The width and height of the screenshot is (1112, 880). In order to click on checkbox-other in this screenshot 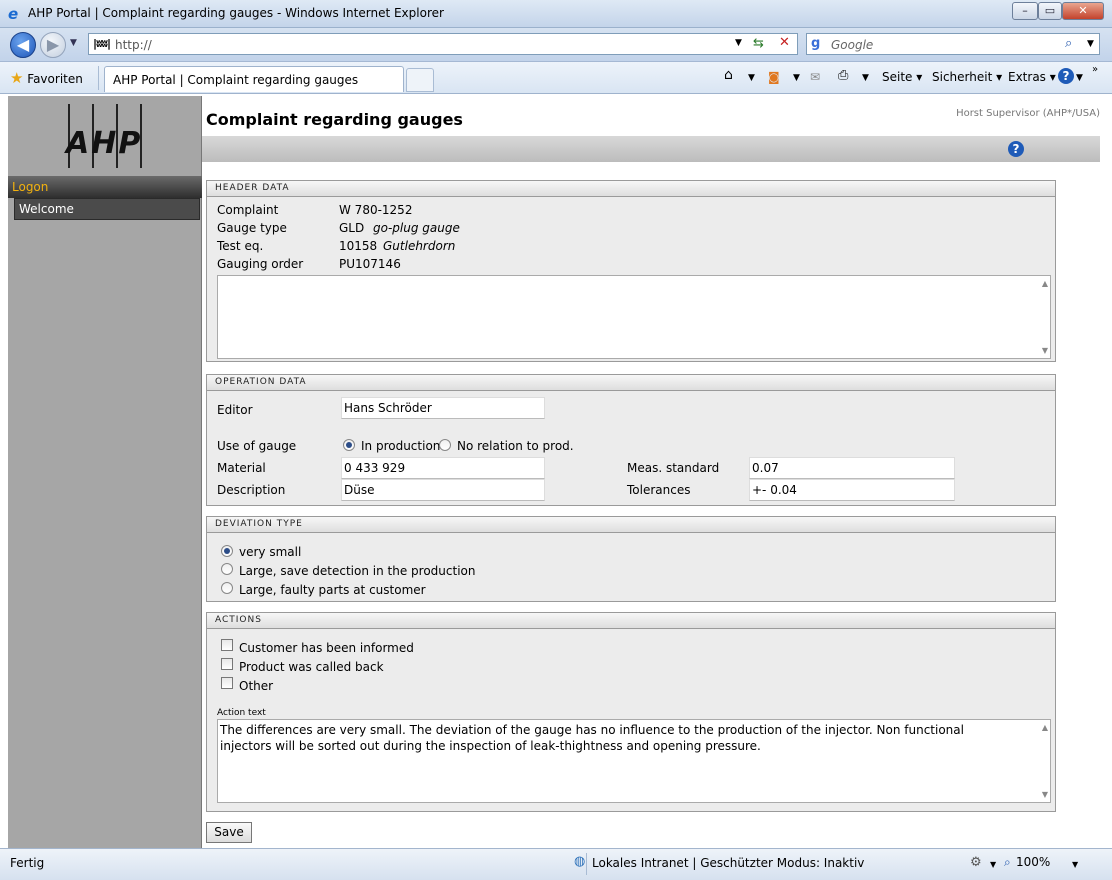, I will do `click(227, 683)`.